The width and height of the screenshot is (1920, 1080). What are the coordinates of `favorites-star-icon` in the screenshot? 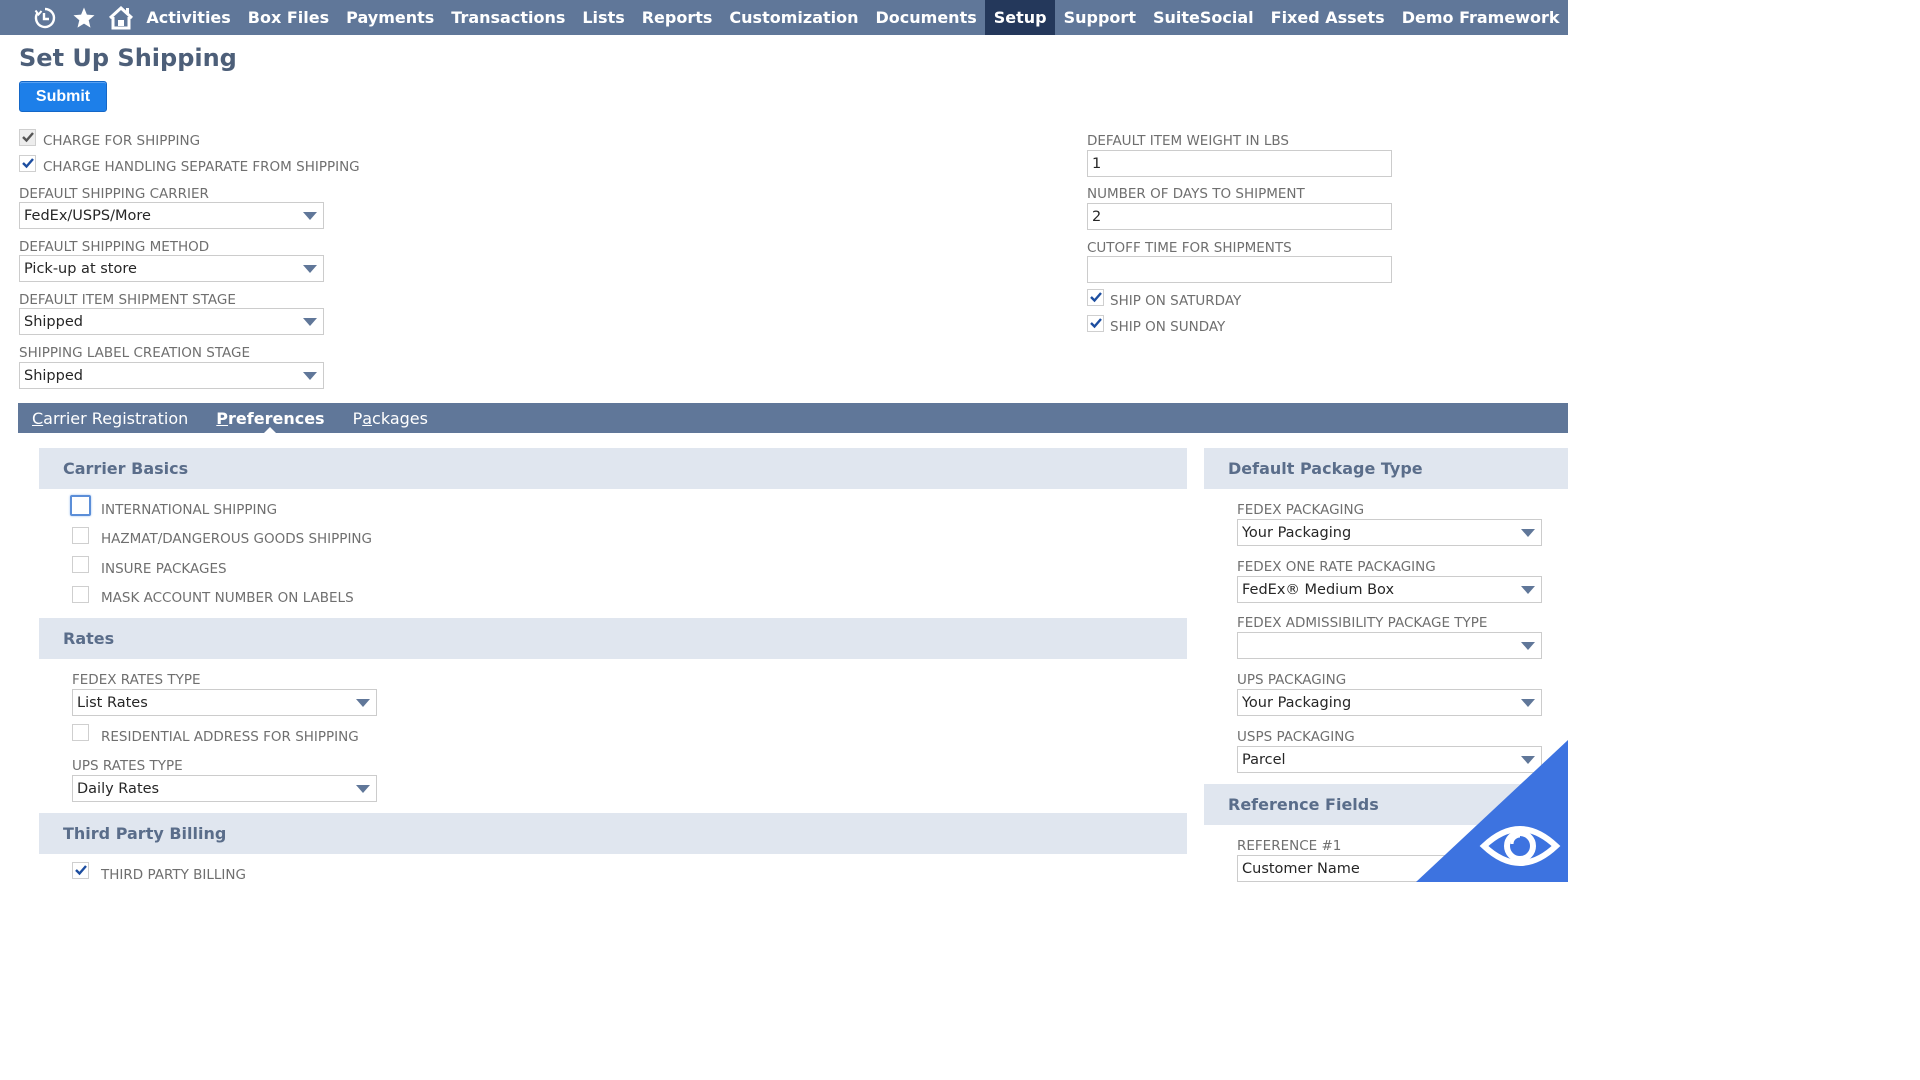 It's located at (84, 17).